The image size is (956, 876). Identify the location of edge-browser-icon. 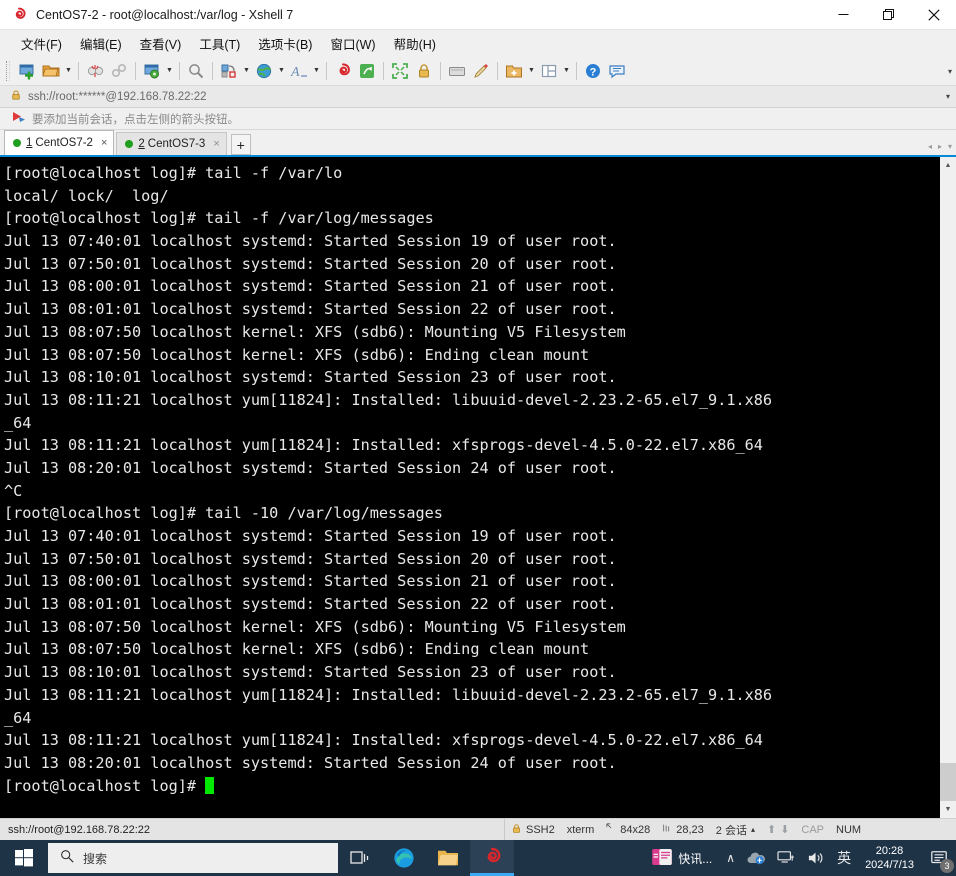
(404, 858).